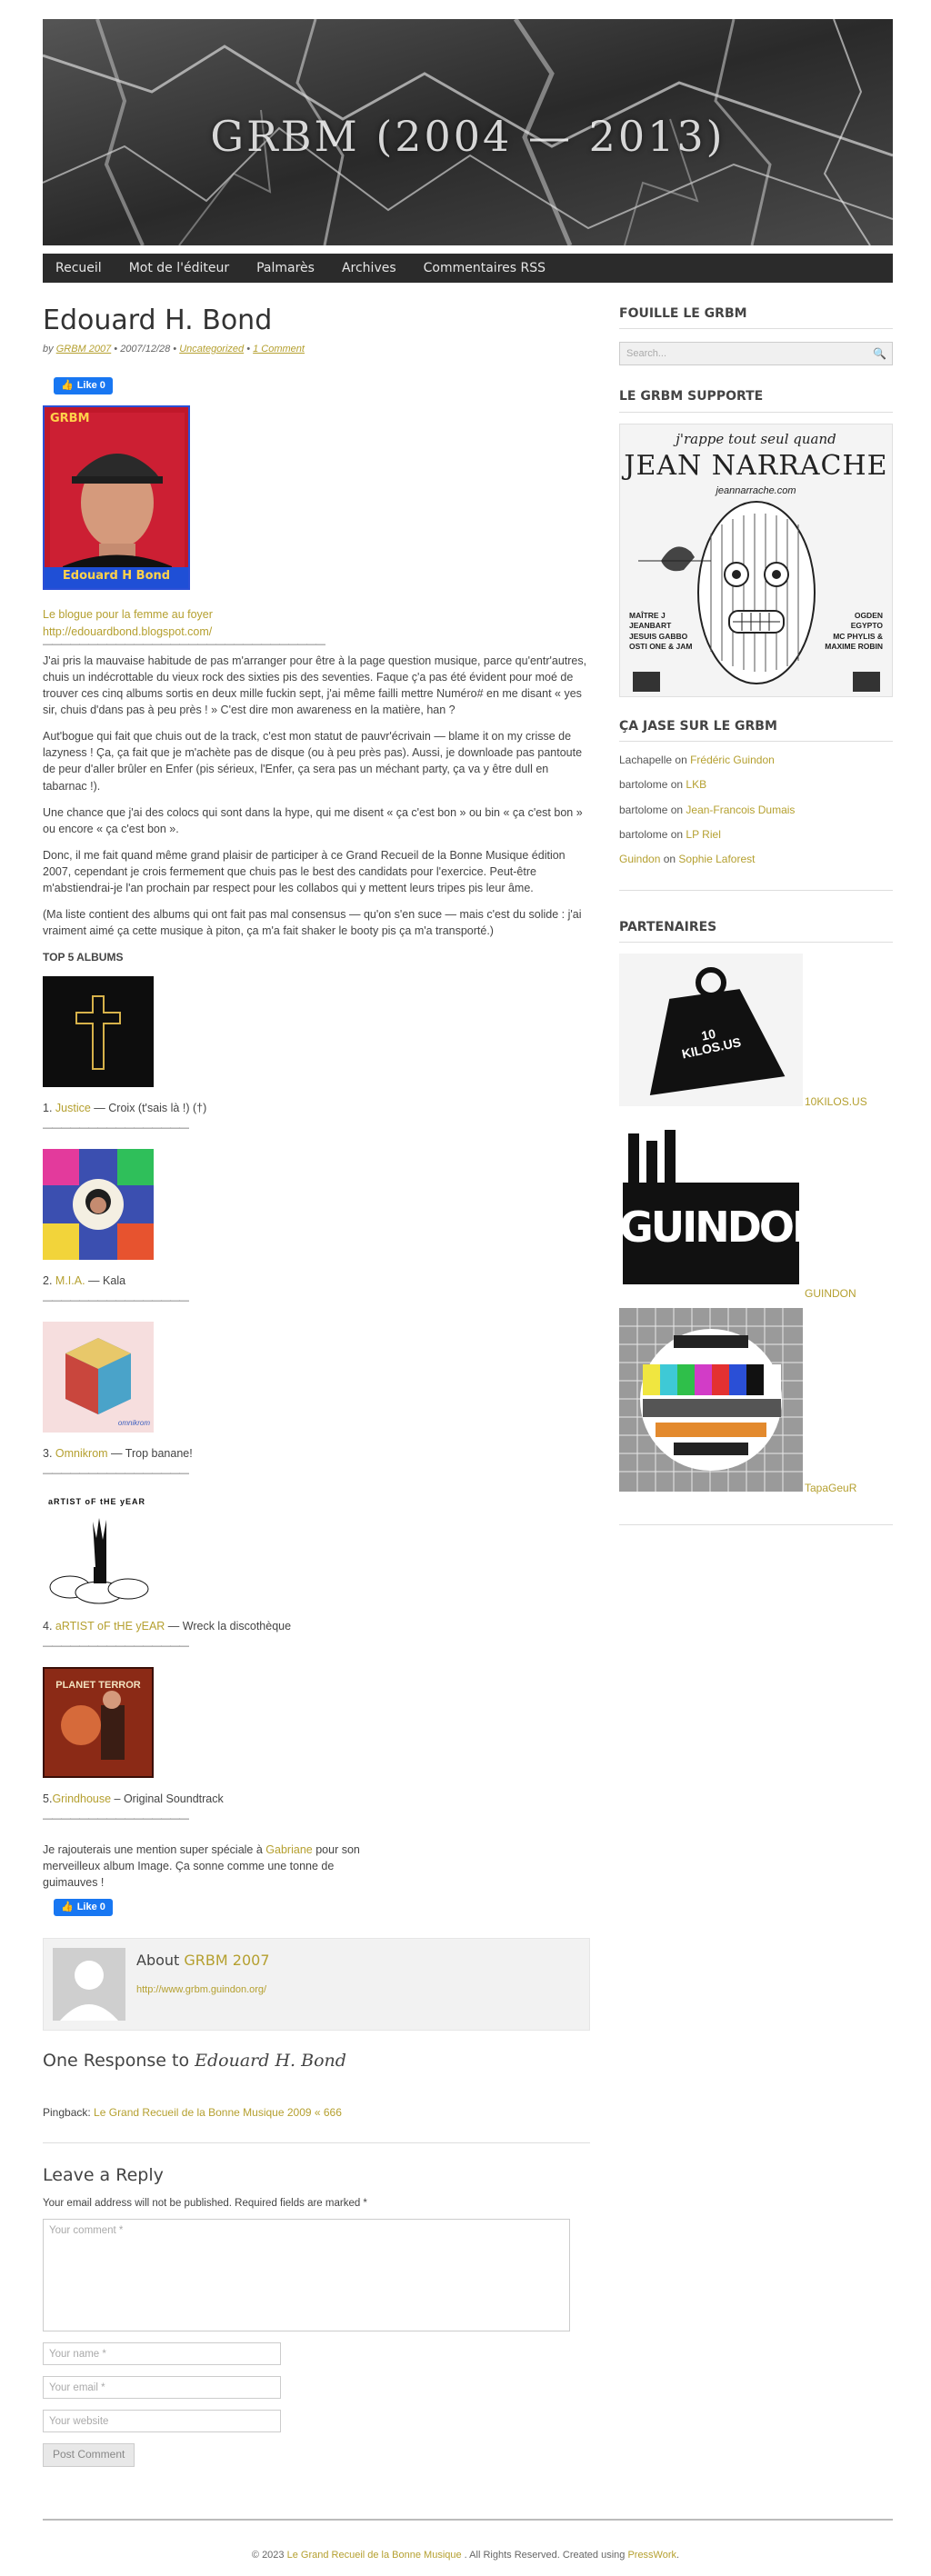 The width and height of the screenshot is (931, 2576). I want to click on search-input: Search... 🔍, so click(756, 354).